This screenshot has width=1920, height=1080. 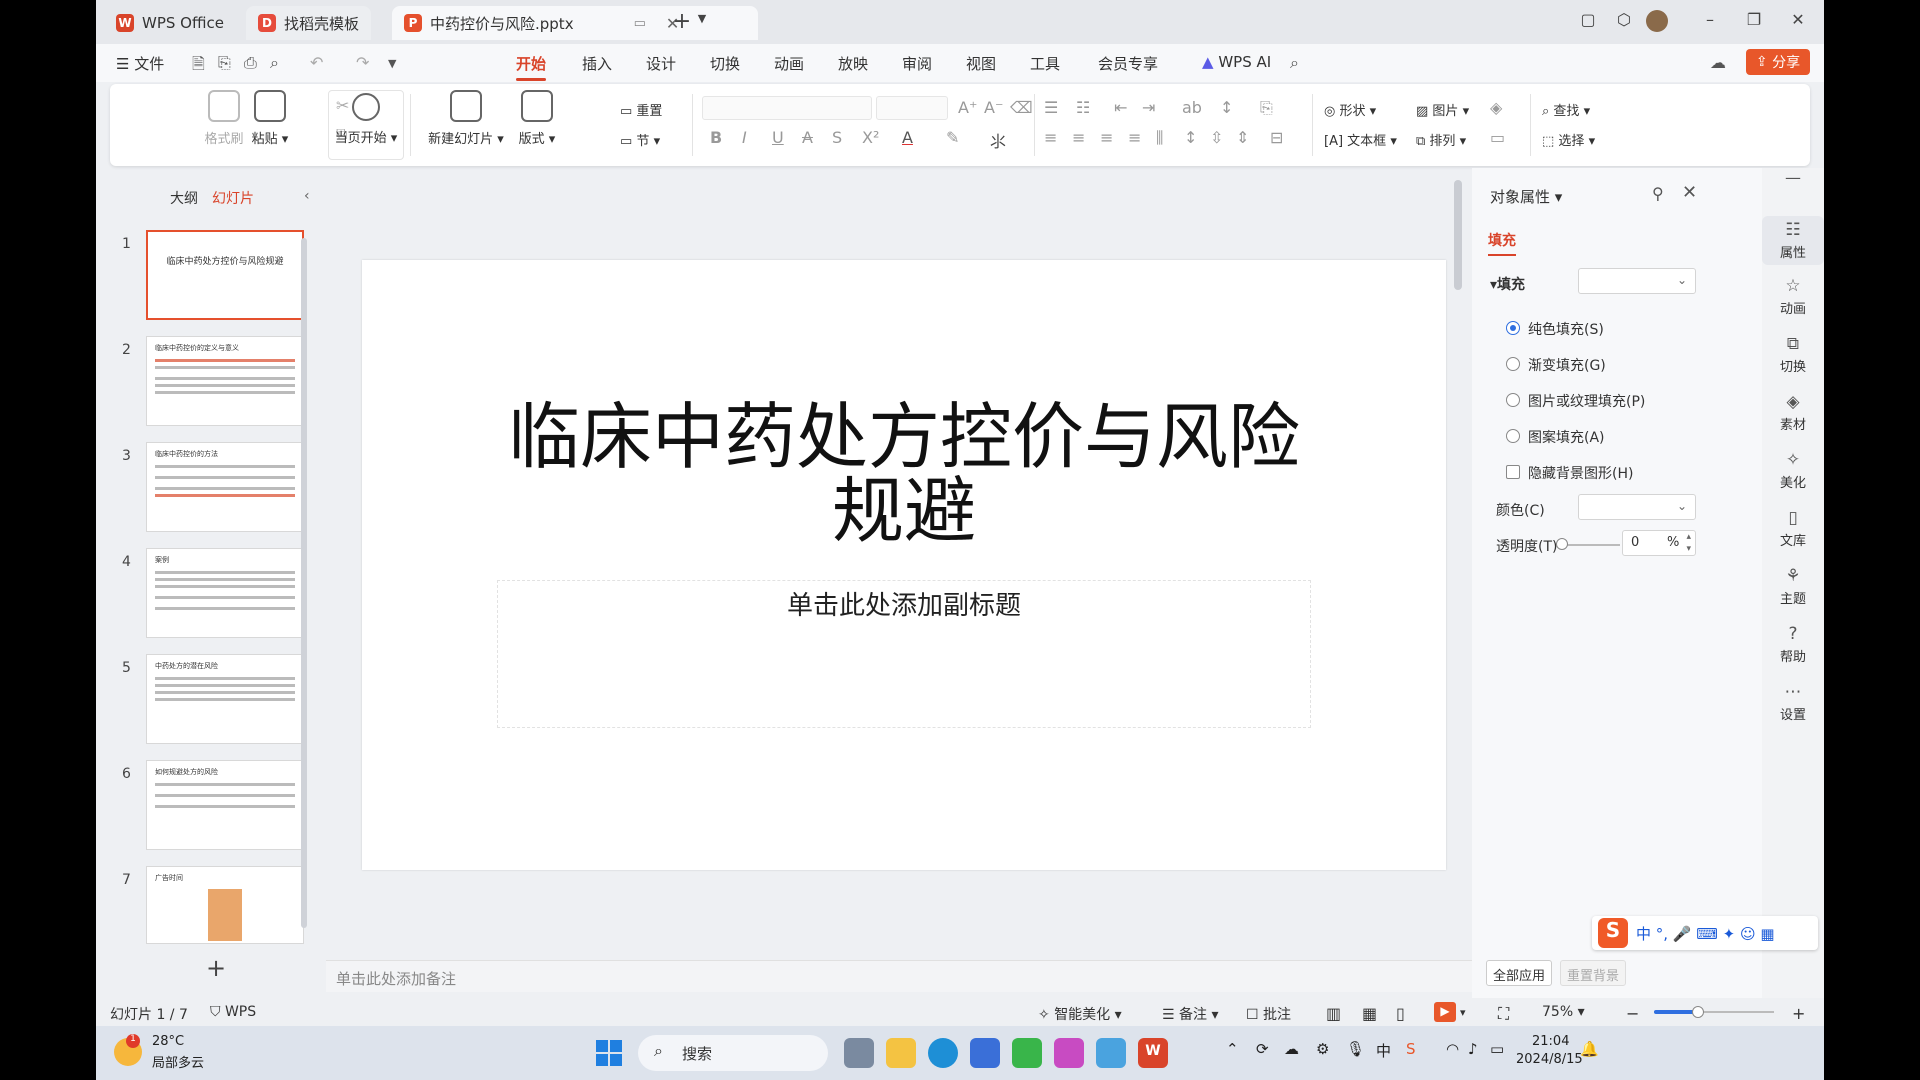 What do you see at coordinates (1496, 107) in the screenshot?
I see `fill-color-icon: ◈` at bounding box center [1496, 107].